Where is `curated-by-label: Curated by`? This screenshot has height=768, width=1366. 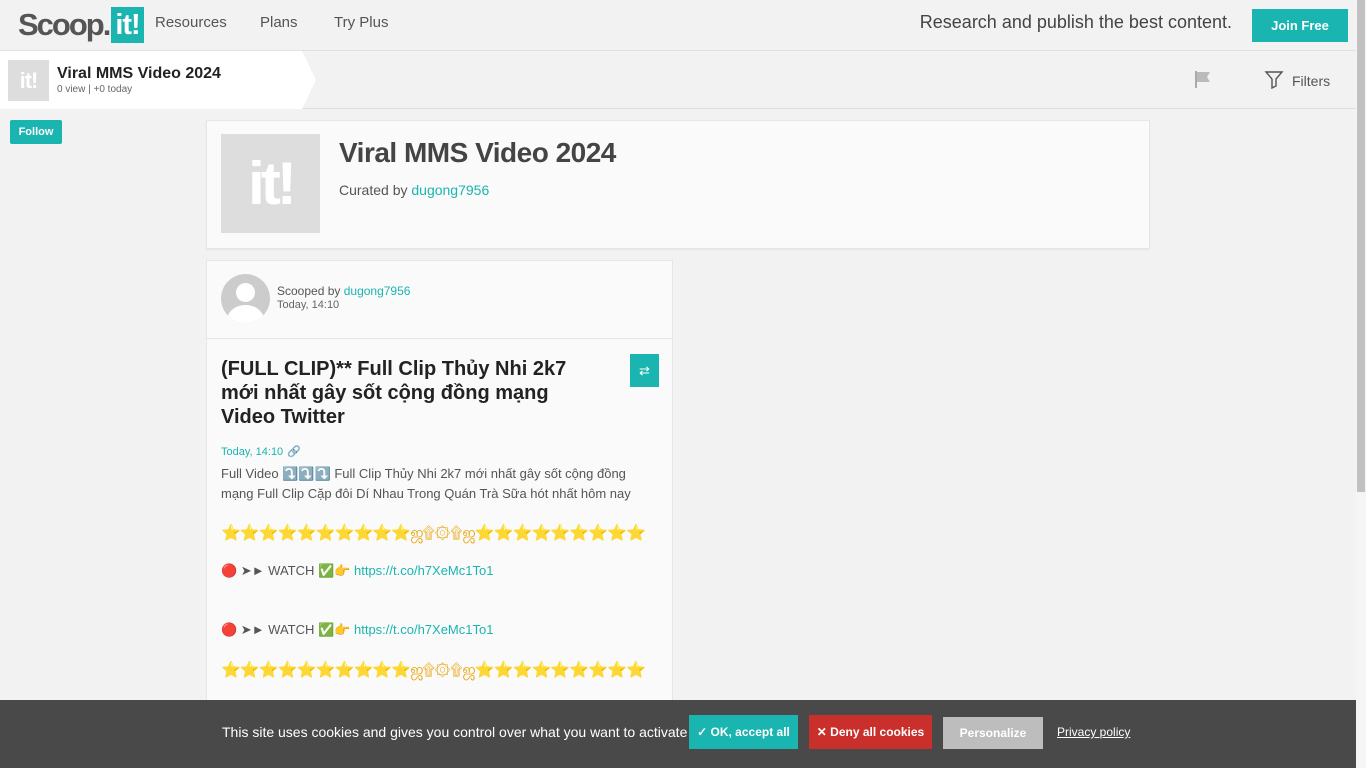
curated-by-label: Curated by is located at coordinates (375, 190).